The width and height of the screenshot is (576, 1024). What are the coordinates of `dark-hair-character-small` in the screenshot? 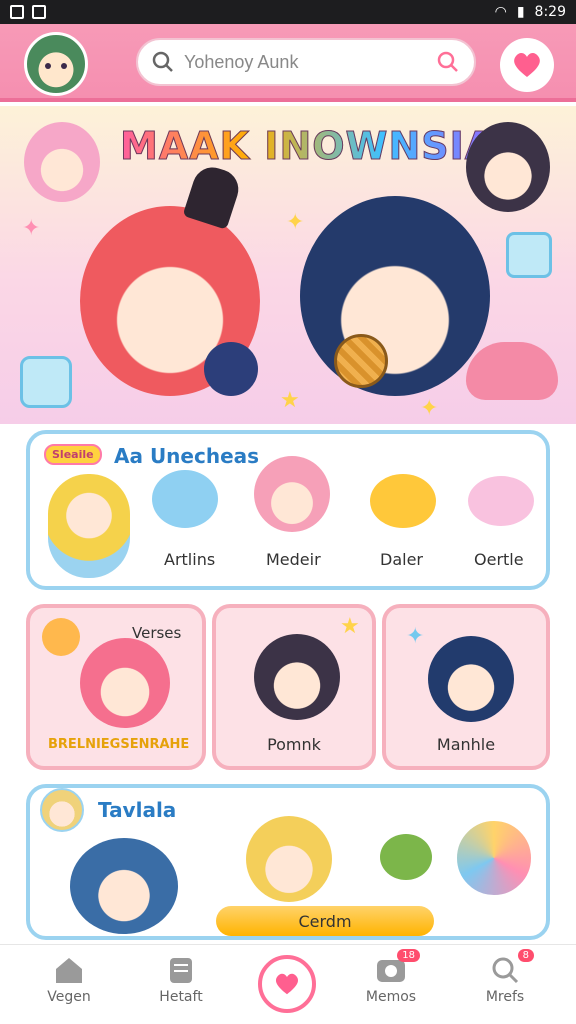 It's located at (508, 167).